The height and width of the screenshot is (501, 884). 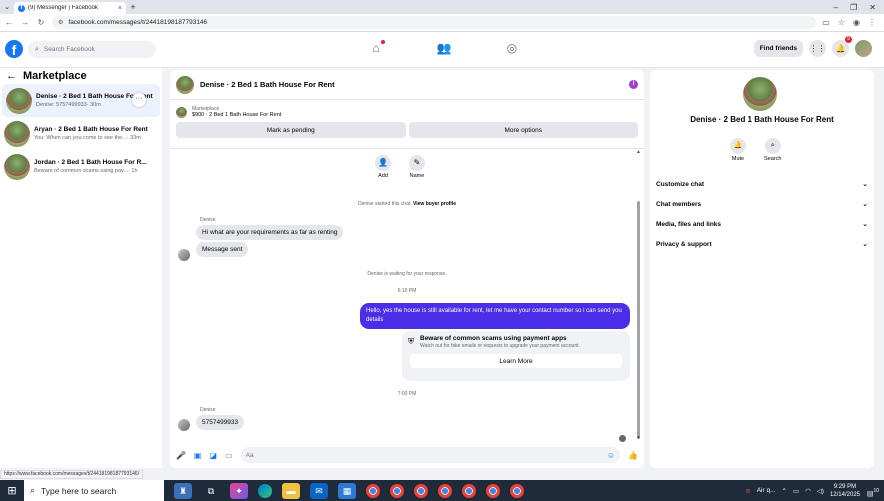 What do you see at coordinates (94, 490) in the screenshot?
I see `taskbar-search: ⌕ Type here to search` at bounding box center [94, 490].